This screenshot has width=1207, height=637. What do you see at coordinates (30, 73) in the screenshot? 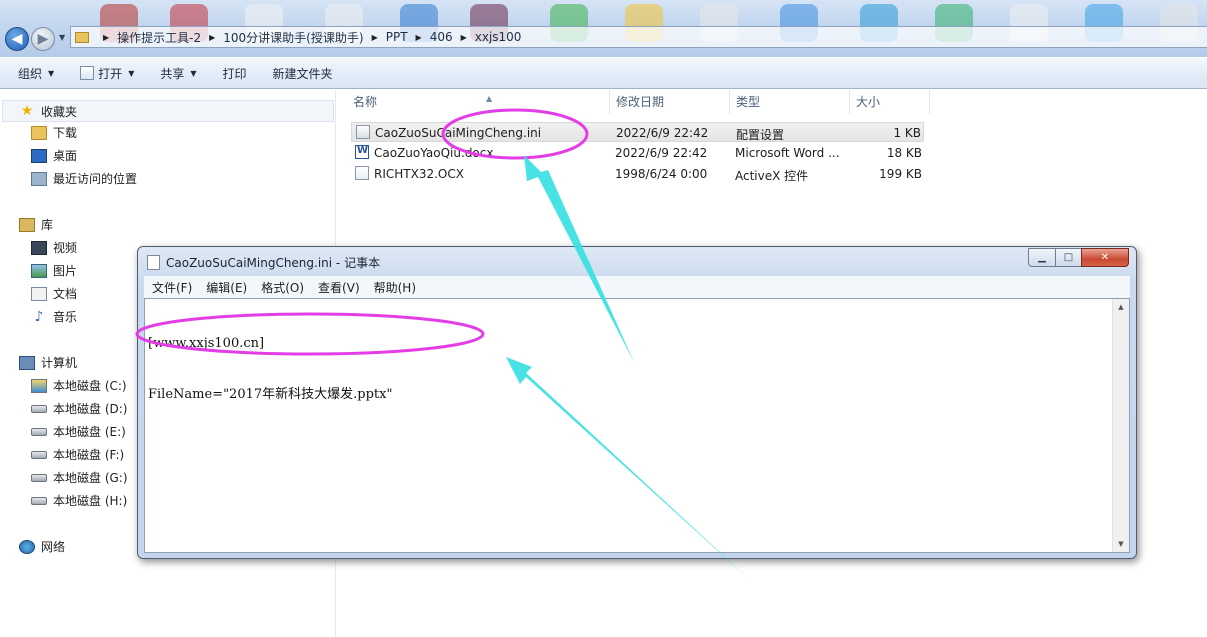
I see `organize-label: 组织` at bounding box center [30, 73].